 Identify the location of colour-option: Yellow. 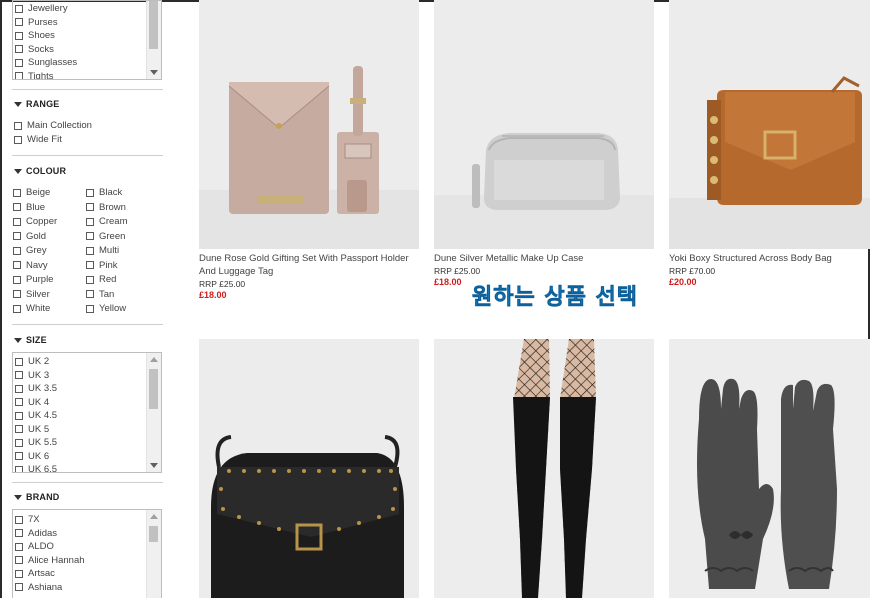
(106, 308).